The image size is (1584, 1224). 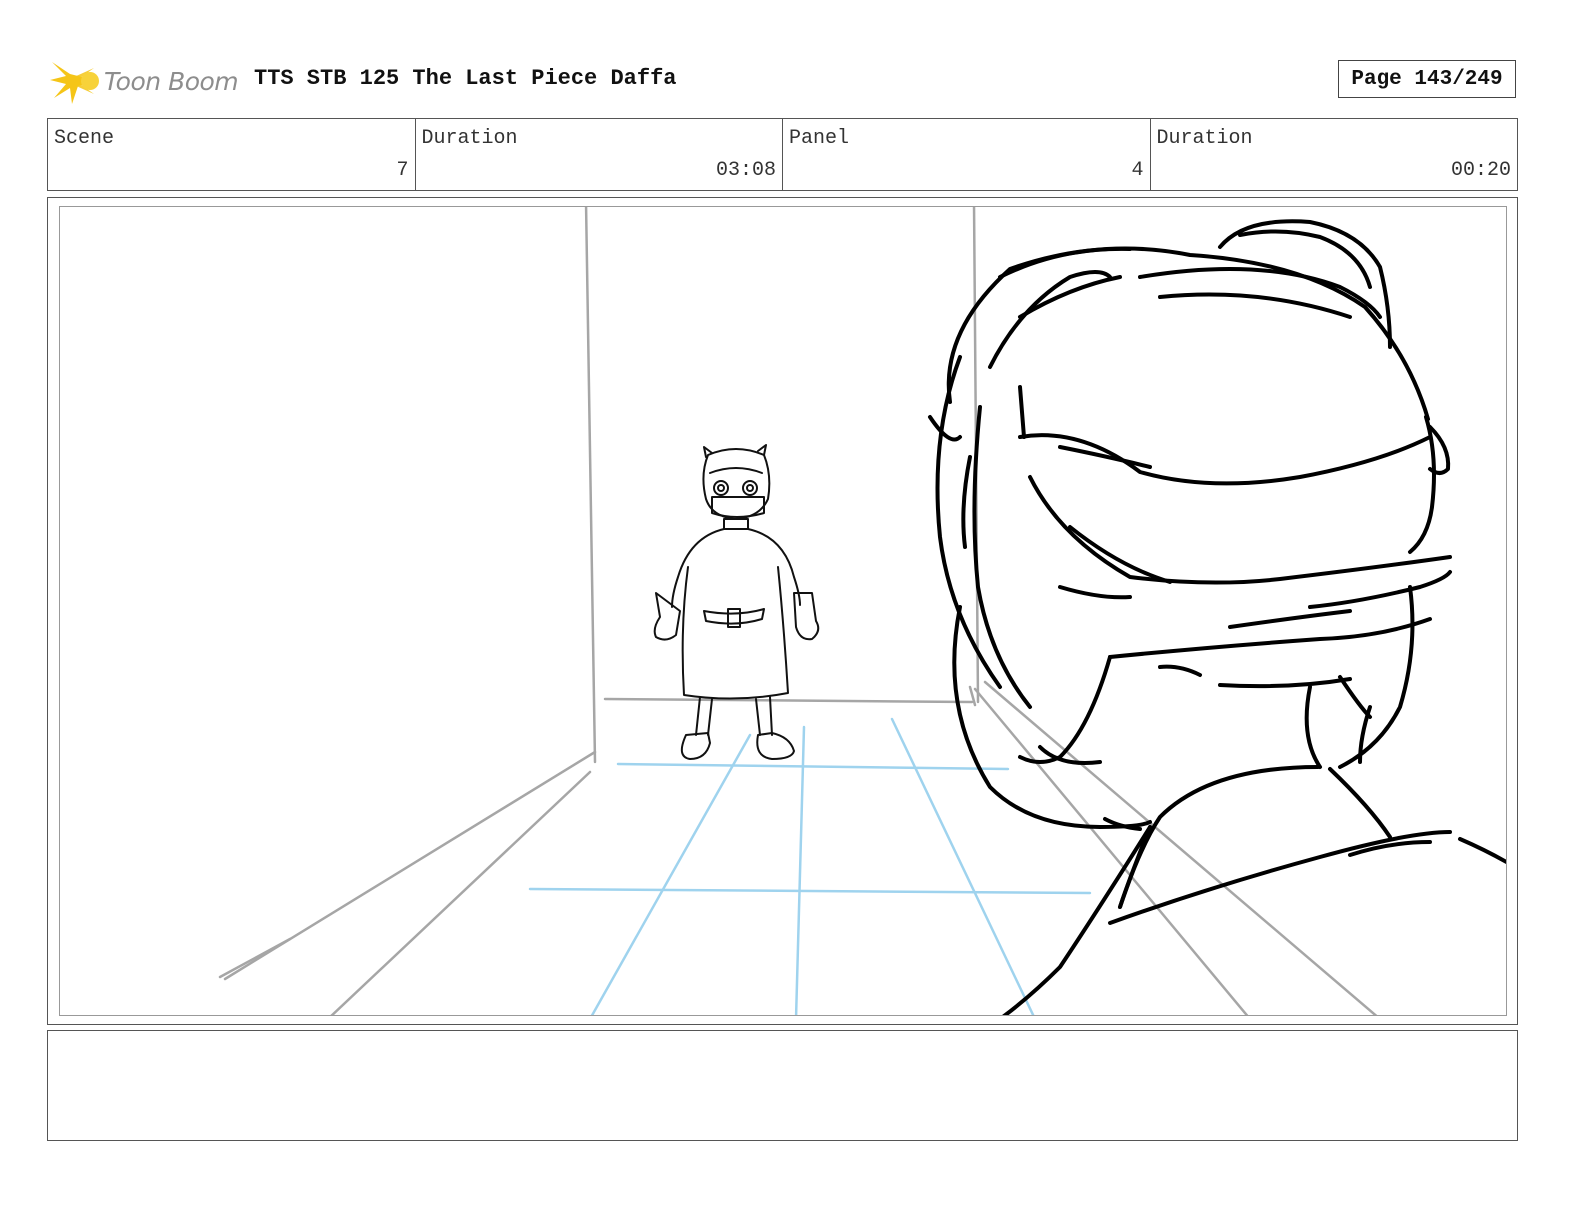 I want to click on floor-grid, so click(x=810, y=866).